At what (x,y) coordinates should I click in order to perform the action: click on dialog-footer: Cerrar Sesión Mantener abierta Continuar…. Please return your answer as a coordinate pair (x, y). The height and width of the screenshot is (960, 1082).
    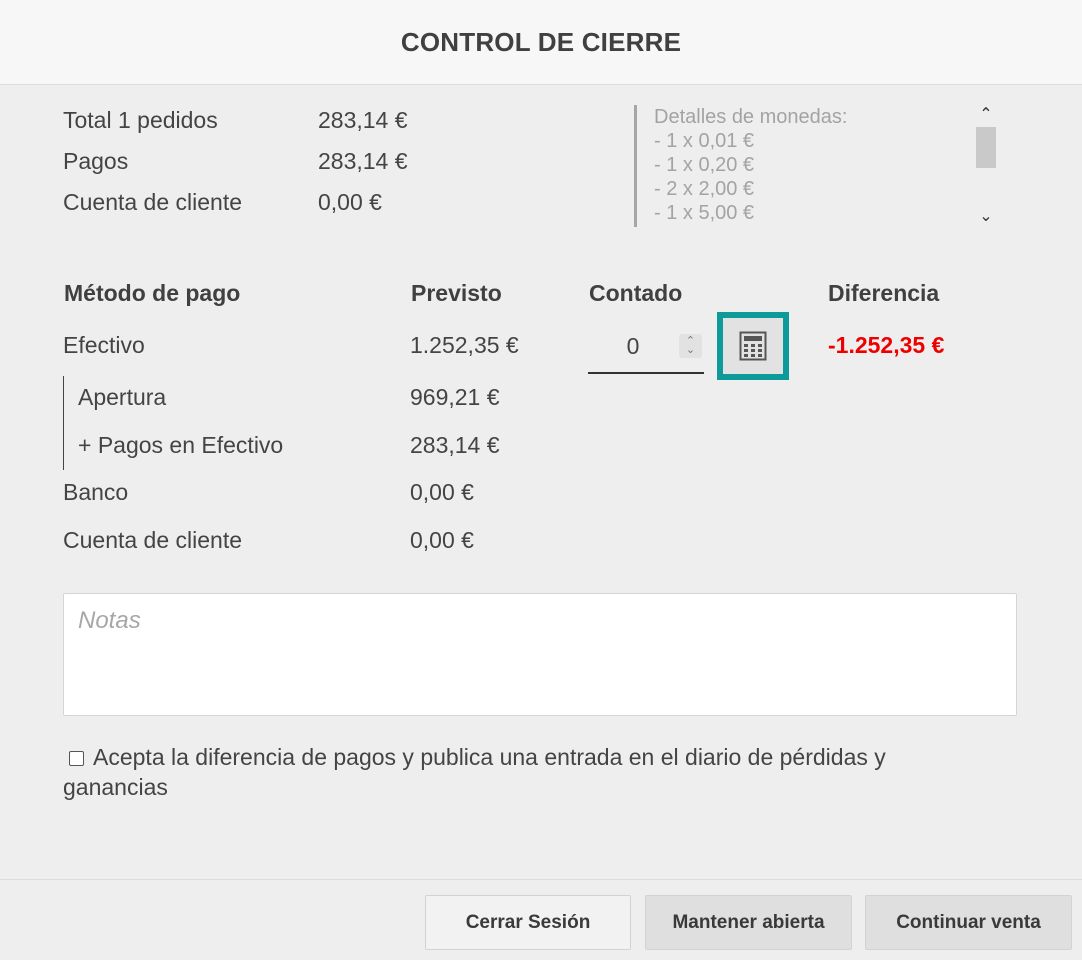
    Looking at the image, I should click on (541, 919).